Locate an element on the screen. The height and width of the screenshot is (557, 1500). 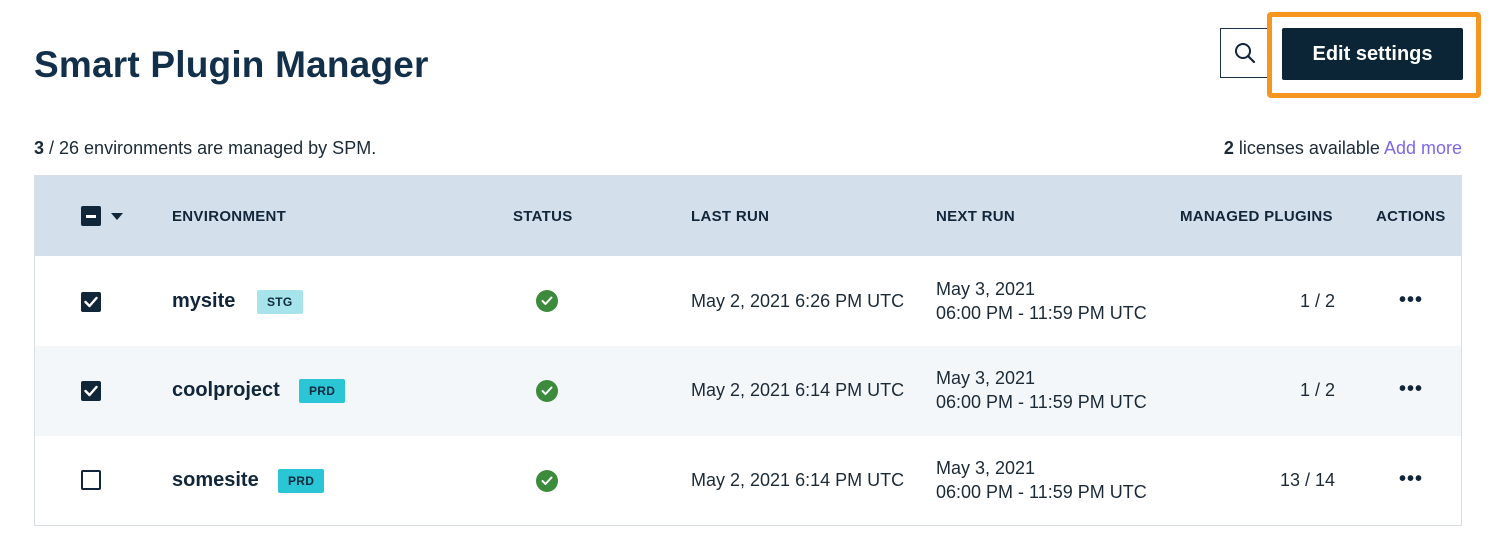
environment-badge: STG is located at coordinates (280, 302).